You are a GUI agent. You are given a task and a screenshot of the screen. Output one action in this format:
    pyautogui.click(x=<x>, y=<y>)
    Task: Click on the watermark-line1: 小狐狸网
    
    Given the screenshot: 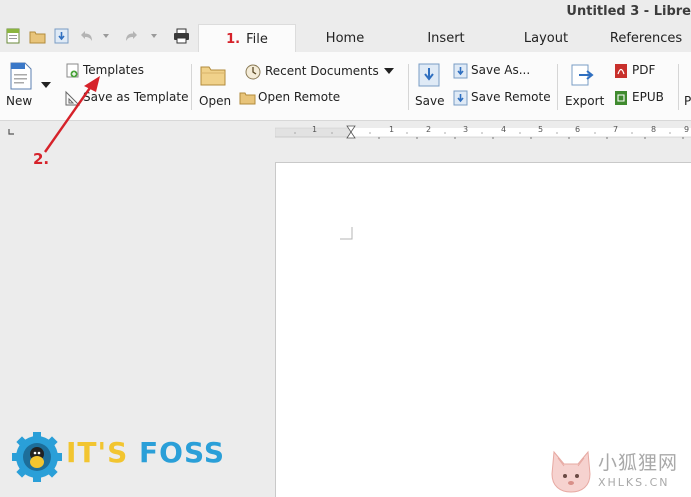 What is the action you would take?
    pyautogui.click(x=638, y=463)
    